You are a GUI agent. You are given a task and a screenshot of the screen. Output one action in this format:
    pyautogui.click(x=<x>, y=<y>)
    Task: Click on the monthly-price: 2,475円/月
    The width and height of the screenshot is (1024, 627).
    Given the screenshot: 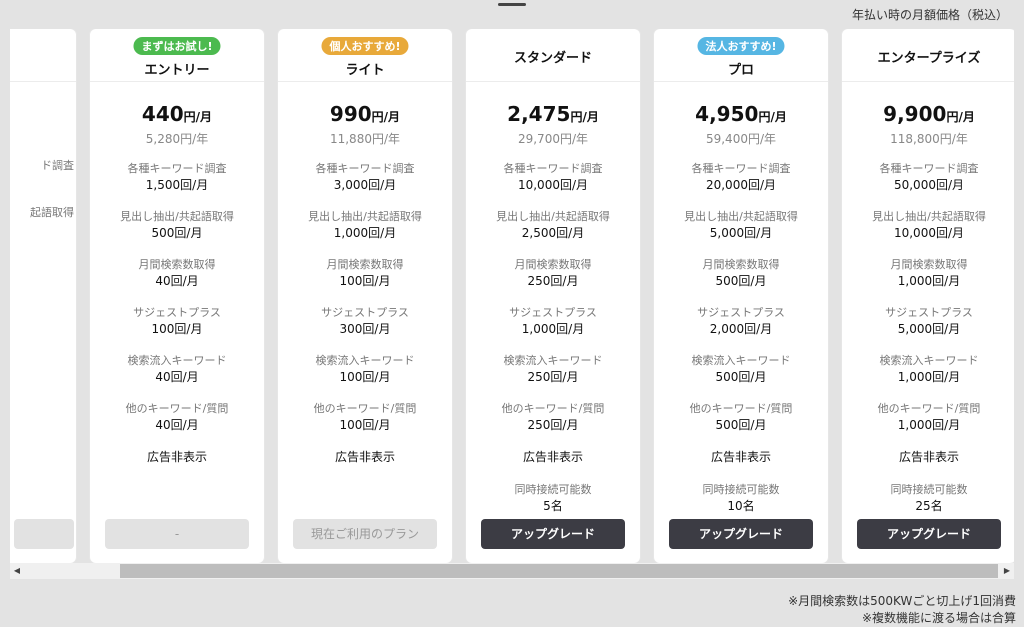 What is the action you would take?
    pyautogui.click(x=553, y=115)
    